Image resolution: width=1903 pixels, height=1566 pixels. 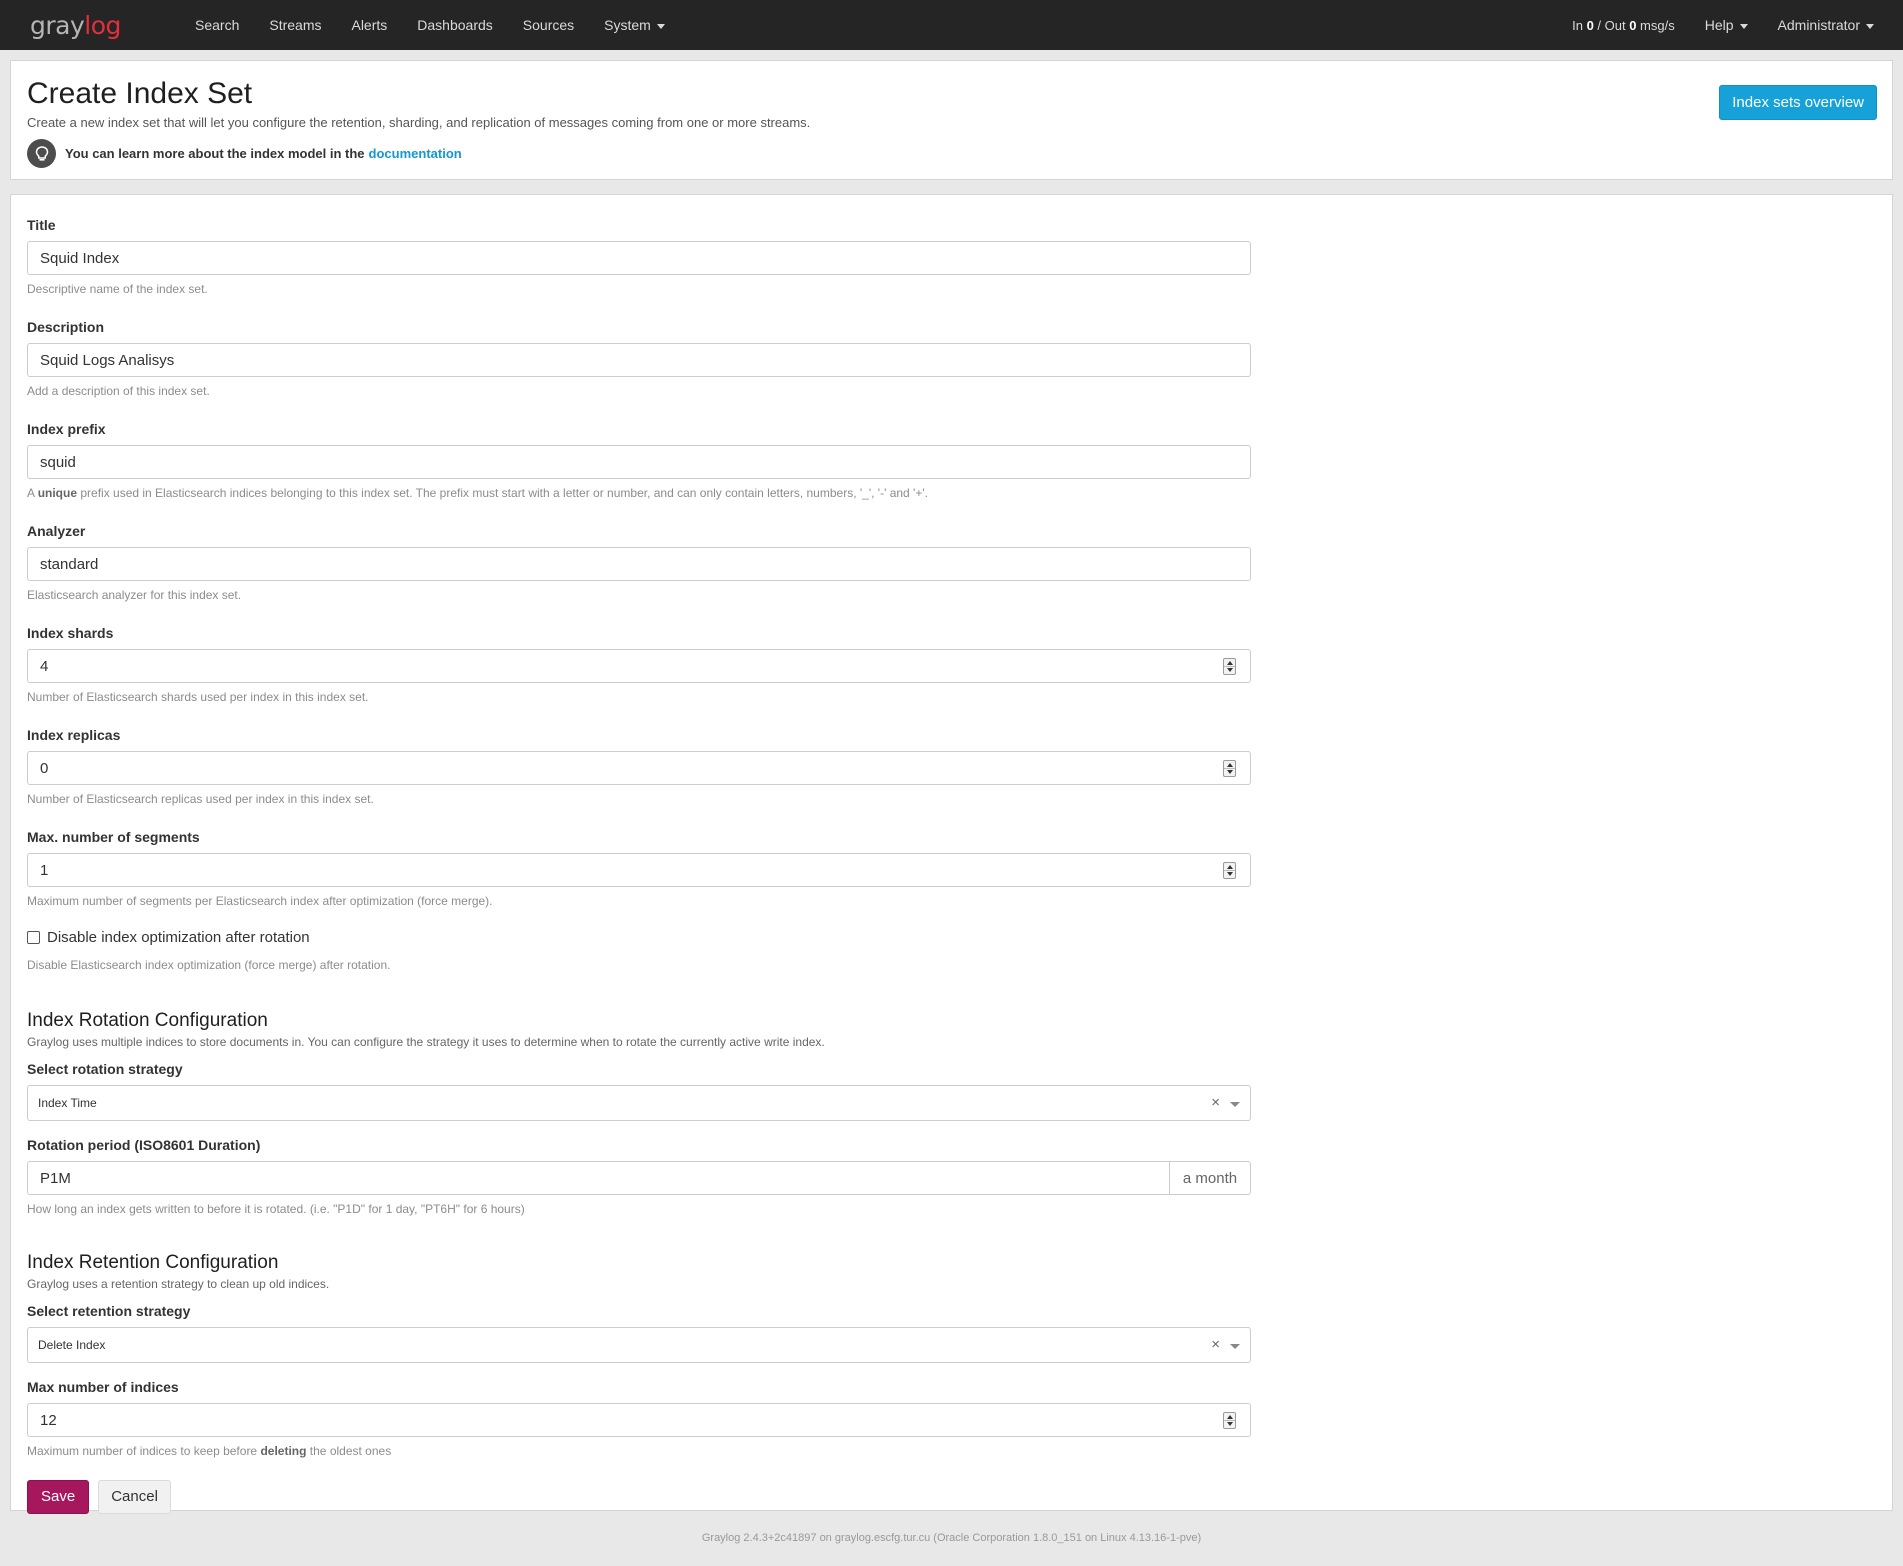 I want to click on form-actions: Save Cancel, so click(x=639, y=1497).